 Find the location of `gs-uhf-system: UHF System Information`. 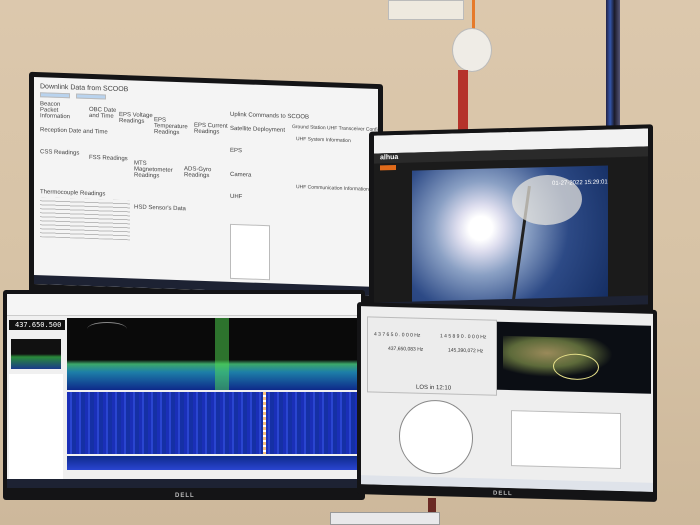

gs-uhf-system: UHF System Information is located at coordinates (323, 140).